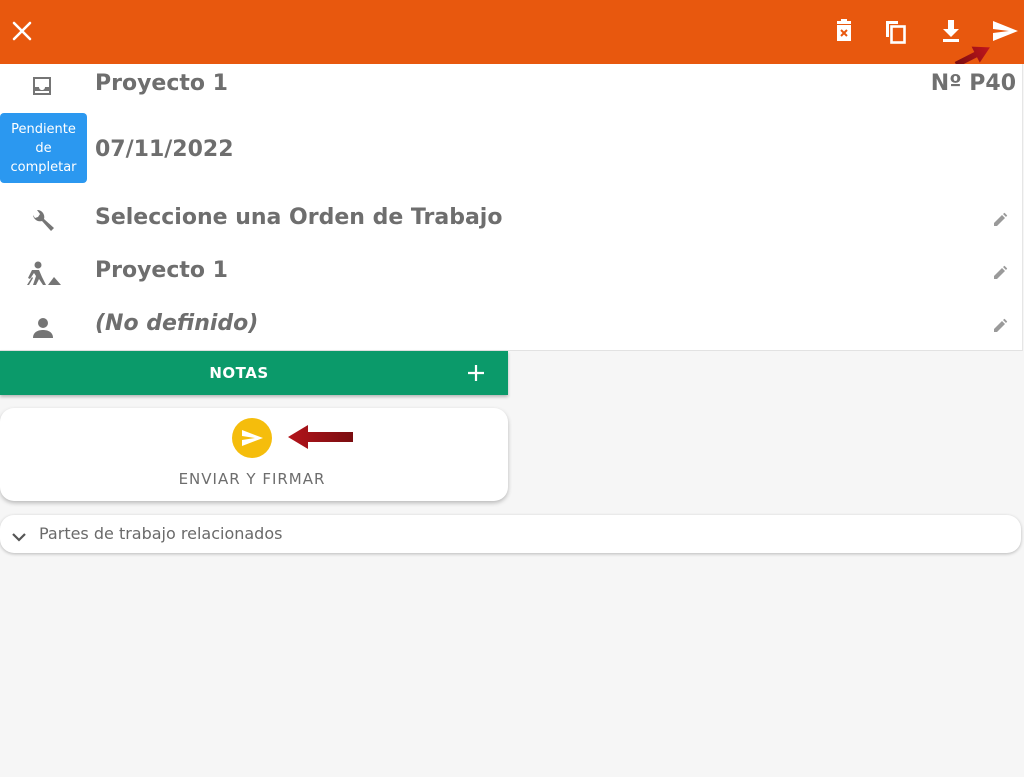  I want to click on status-badge: Pendiente de completar, so click(43, 148).